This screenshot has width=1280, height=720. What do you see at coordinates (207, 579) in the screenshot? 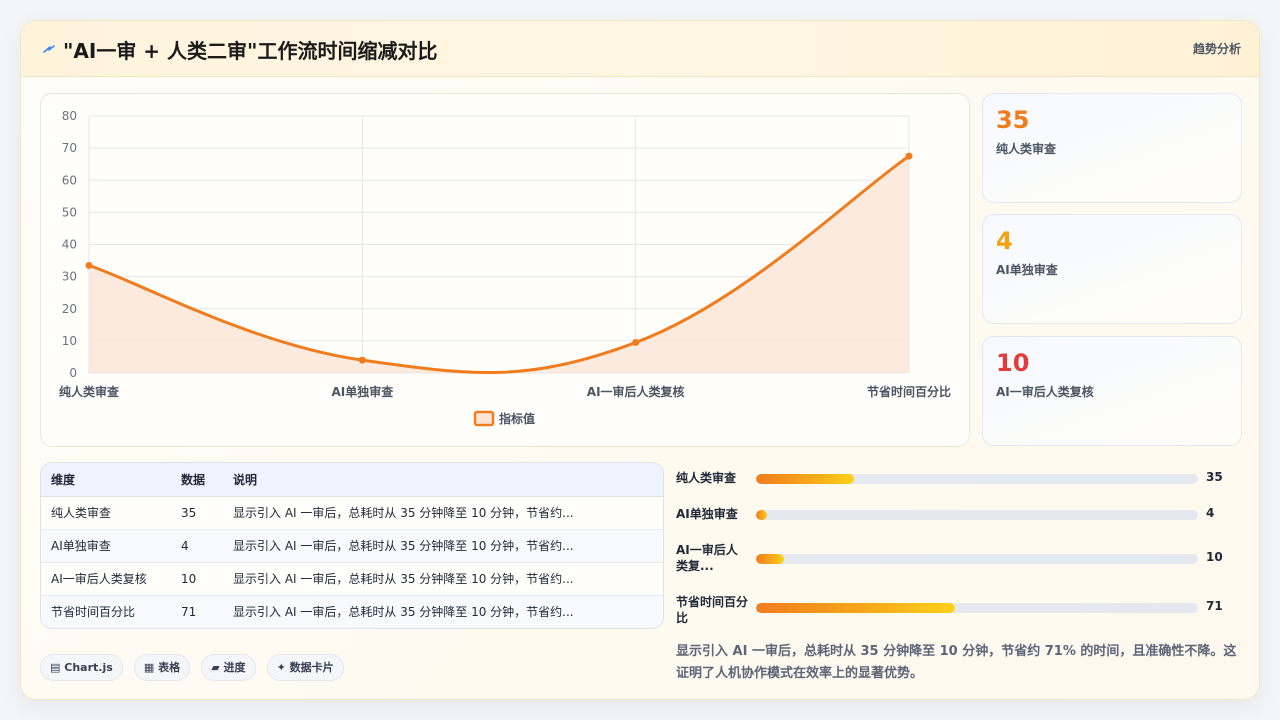
I see `table-cell: 10` at bounding box center [207, 579].